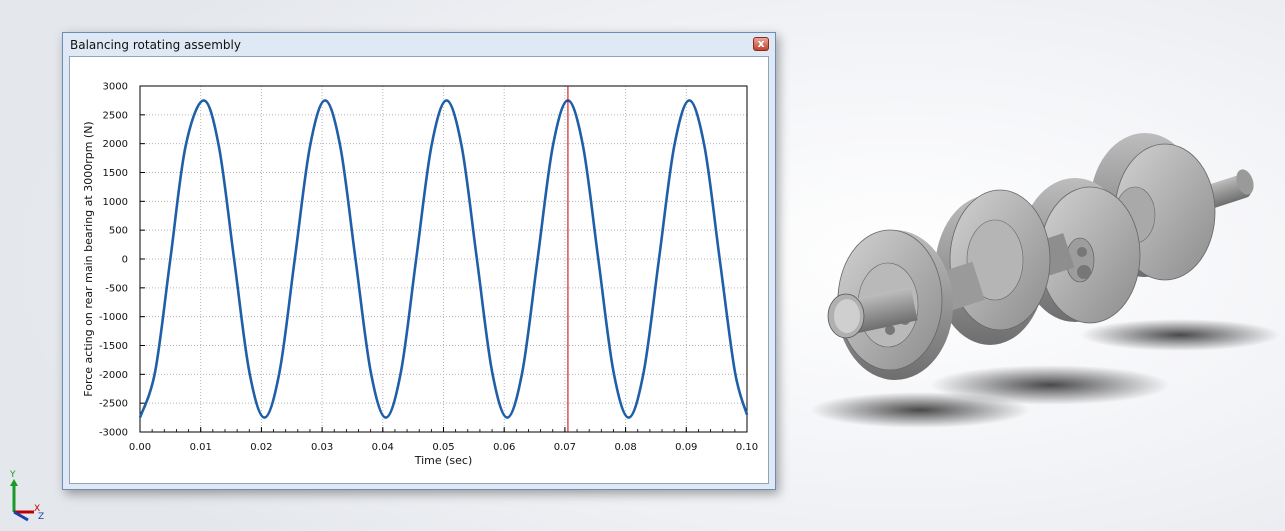  Describe the element at coordinates (443, 460) in the screenshot. I see `x-axis-label: Time (sec)` at that location.